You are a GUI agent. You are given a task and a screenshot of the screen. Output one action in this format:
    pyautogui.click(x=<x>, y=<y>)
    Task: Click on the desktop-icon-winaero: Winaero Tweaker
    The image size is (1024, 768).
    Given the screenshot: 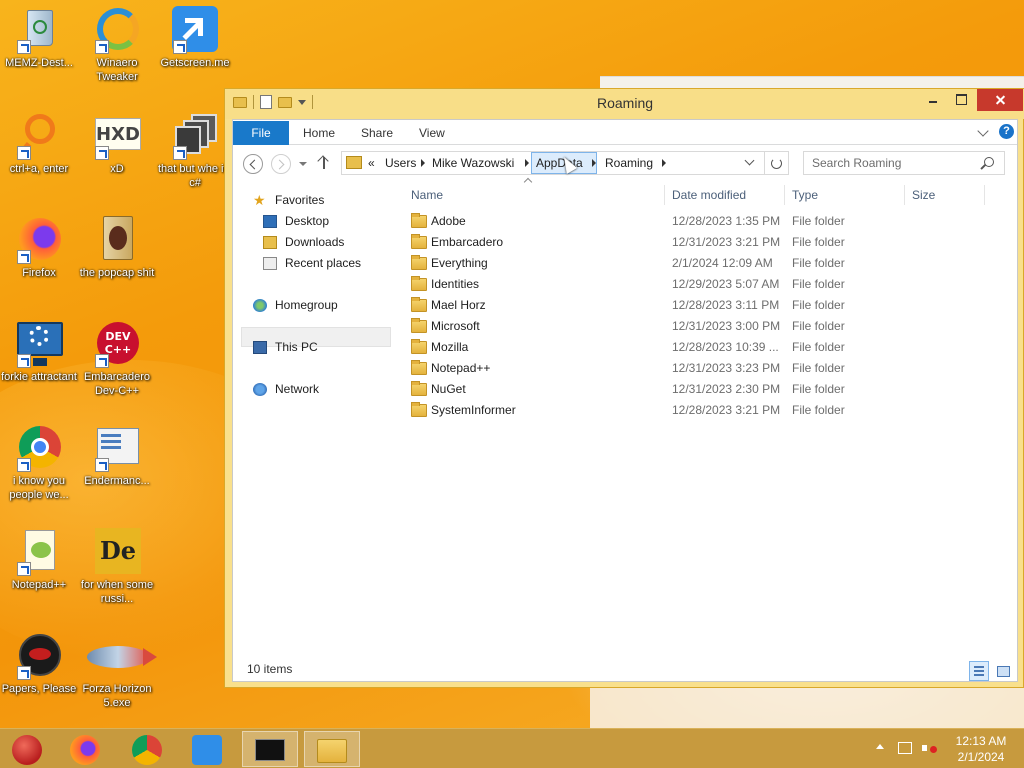 What is the action you would take?
    pyautogui.click(x=117, y=45)
    